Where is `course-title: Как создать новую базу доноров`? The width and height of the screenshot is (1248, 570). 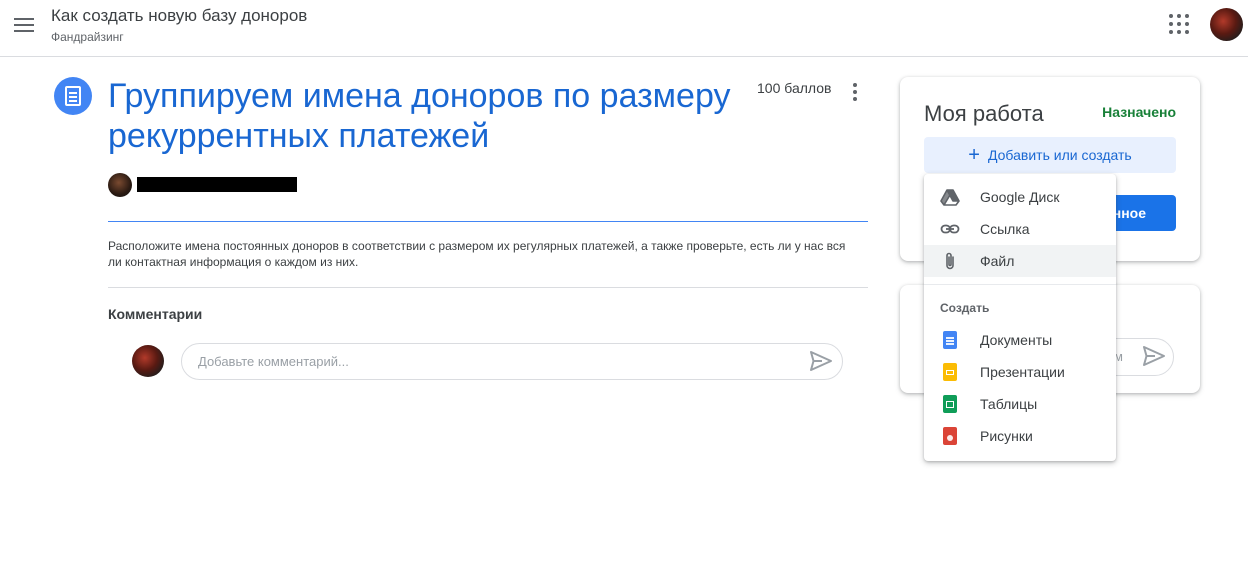
course-title: Как создать новую базу доноров is located at coordinates (179, 16).